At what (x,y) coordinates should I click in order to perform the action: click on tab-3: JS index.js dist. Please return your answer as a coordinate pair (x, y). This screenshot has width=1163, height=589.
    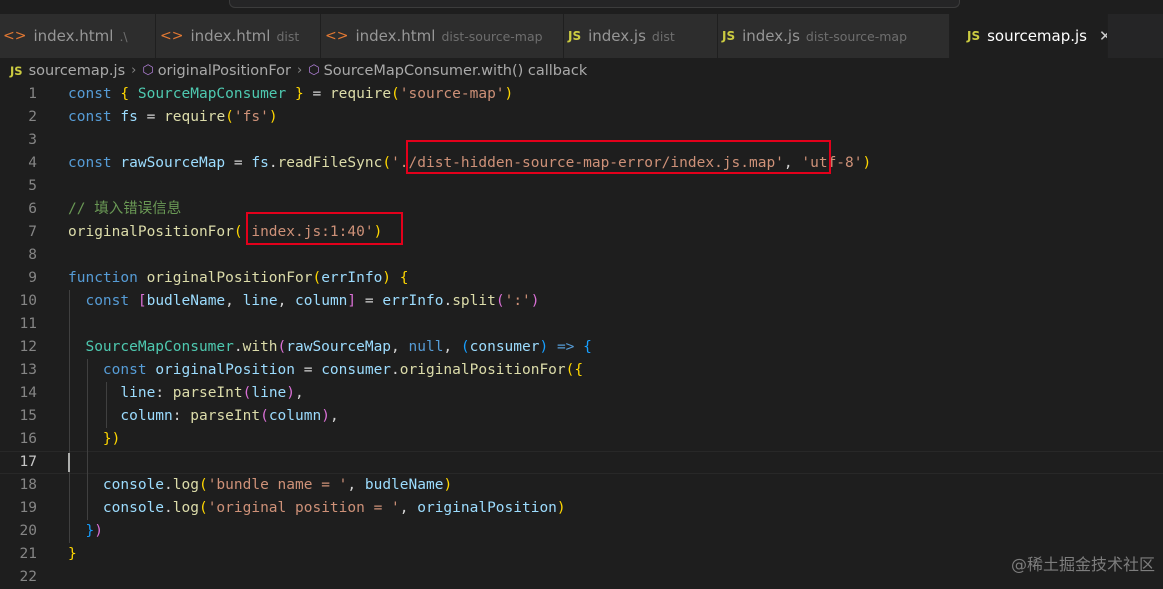
    Looking at the image, I should click on (641, 36).